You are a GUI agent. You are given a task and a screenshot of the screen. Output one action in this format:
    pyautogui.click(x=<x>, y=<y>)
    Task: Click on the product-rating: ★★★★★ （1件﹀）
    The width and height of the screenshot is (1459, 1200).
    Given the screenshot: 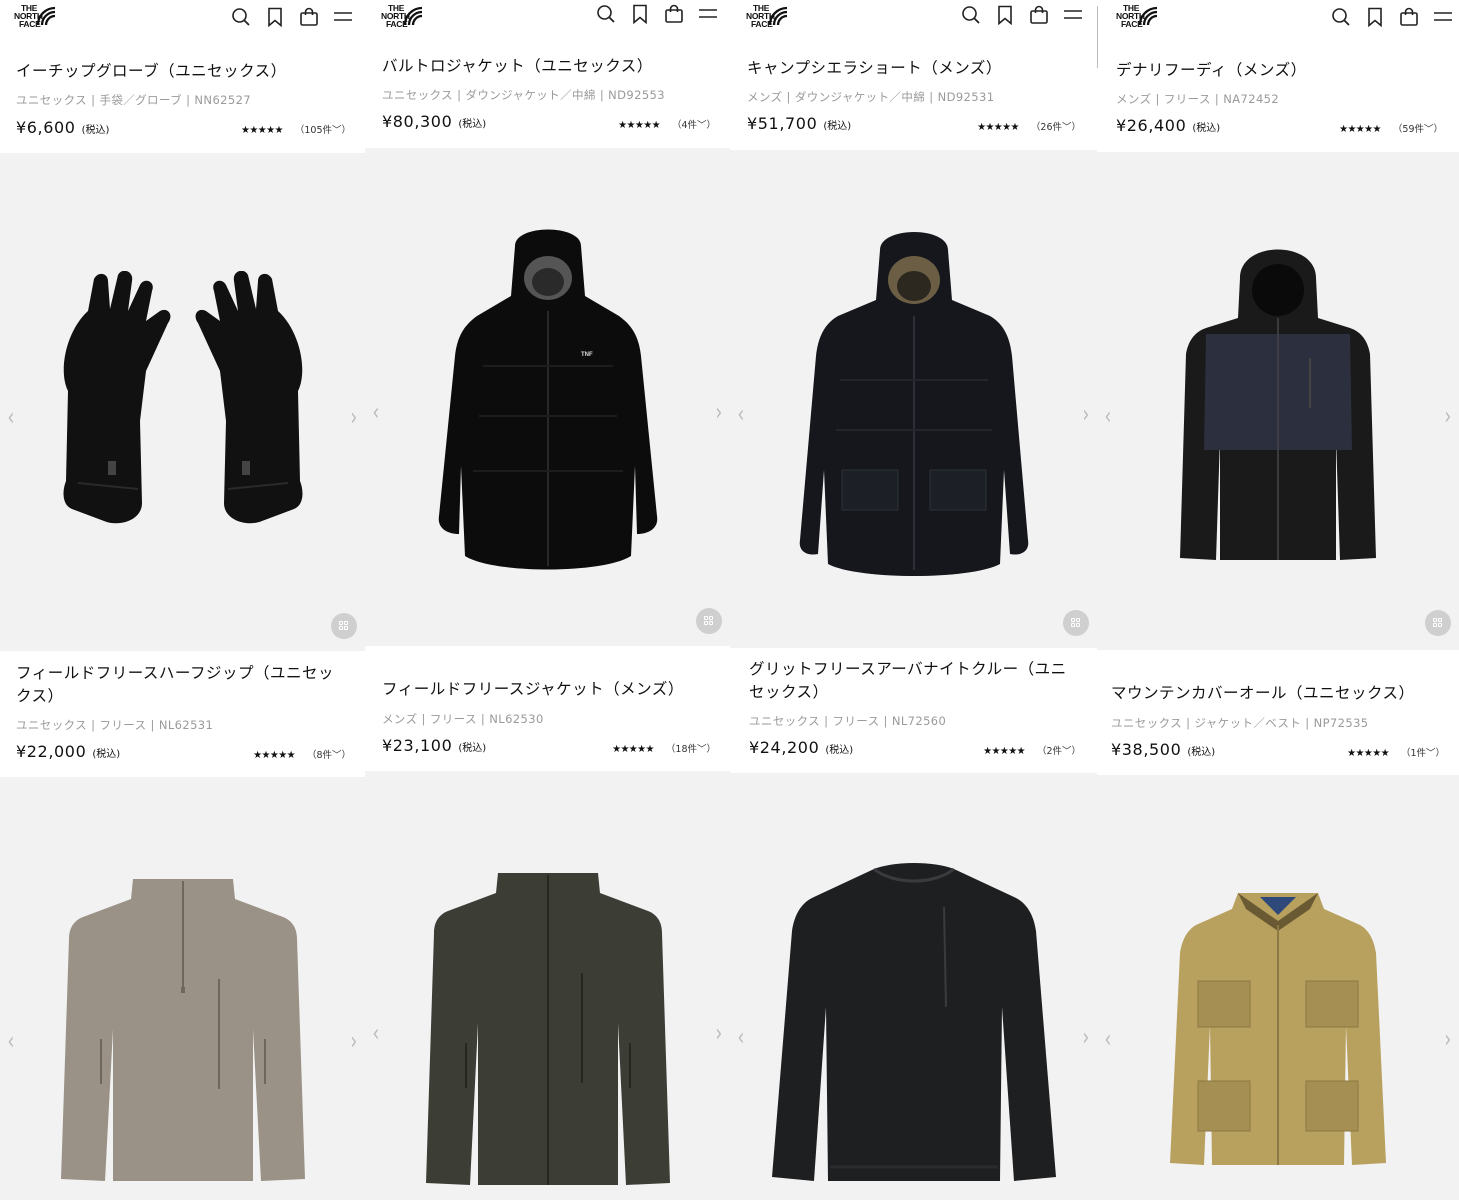 What is the action you would take?
    pyautogui.click(x=1396, y=752)
    